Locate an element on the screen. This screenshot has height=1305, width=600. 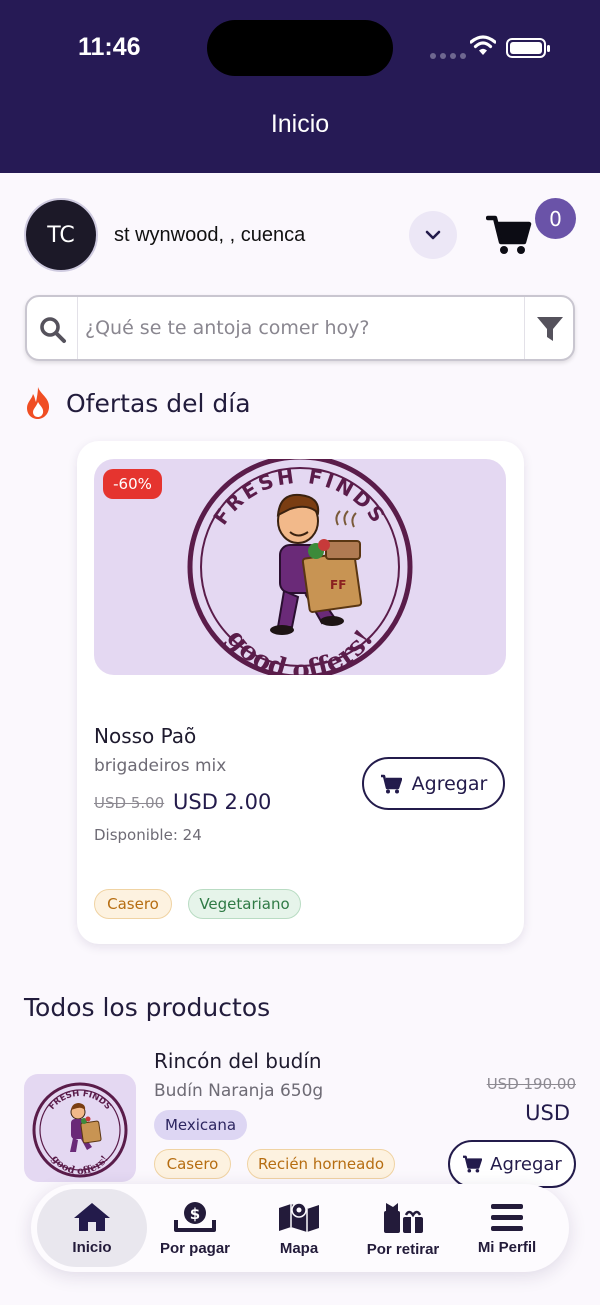
avatar-initials: TC is located at coordinates (61, 235).